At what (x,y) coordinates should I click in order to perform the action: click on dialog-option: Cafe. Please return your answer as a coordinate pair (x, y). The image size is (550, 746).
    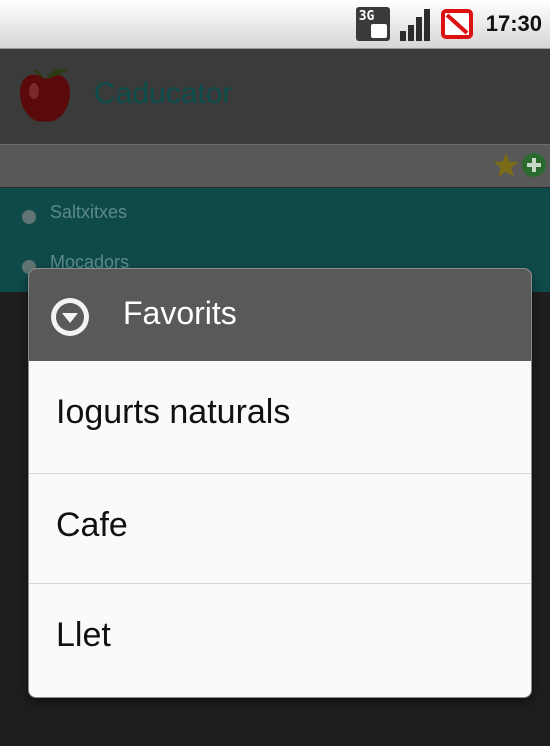
    Looking at the image, I should click on (280, 528).